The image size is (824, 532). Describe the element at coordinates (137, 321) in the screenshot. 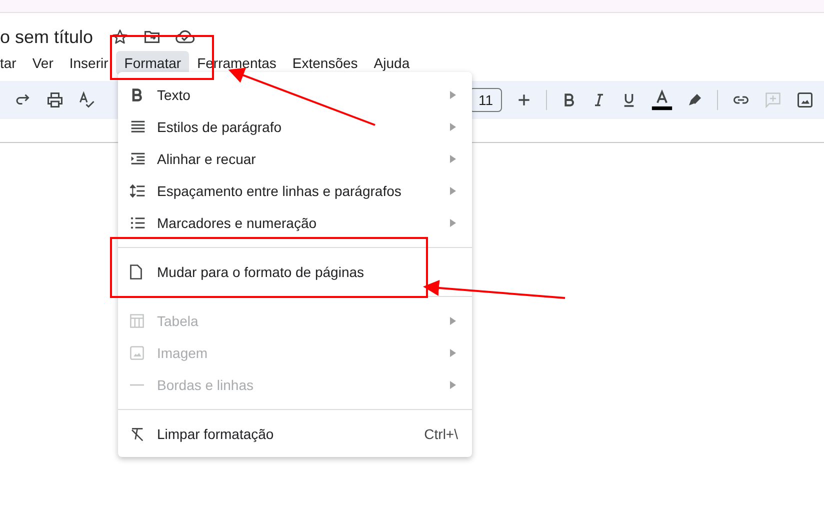

I see `table-icon` at that location.